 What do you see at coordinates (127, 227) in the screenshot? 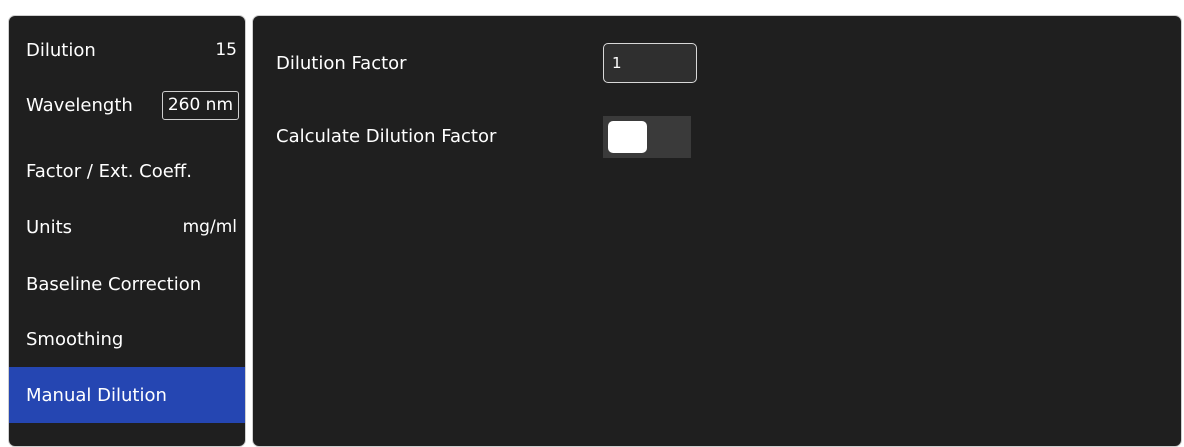
I see `sidebar-item-units: Units mg/ml` at bounding box center [127, 227].